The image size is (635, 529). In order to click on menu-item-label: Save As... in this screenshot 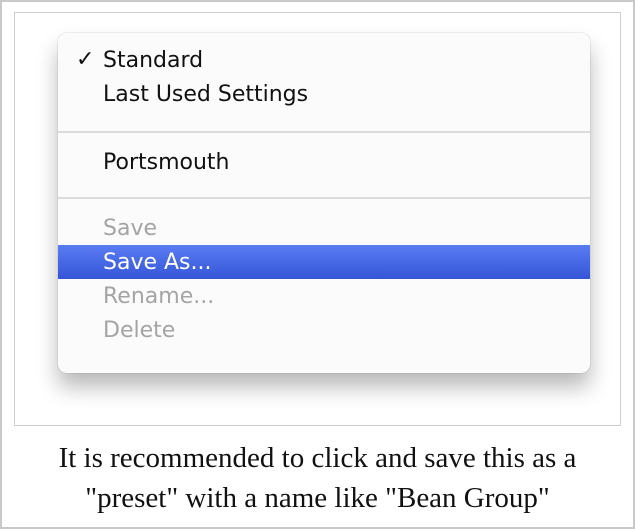, I will do `click(157, 262)`.